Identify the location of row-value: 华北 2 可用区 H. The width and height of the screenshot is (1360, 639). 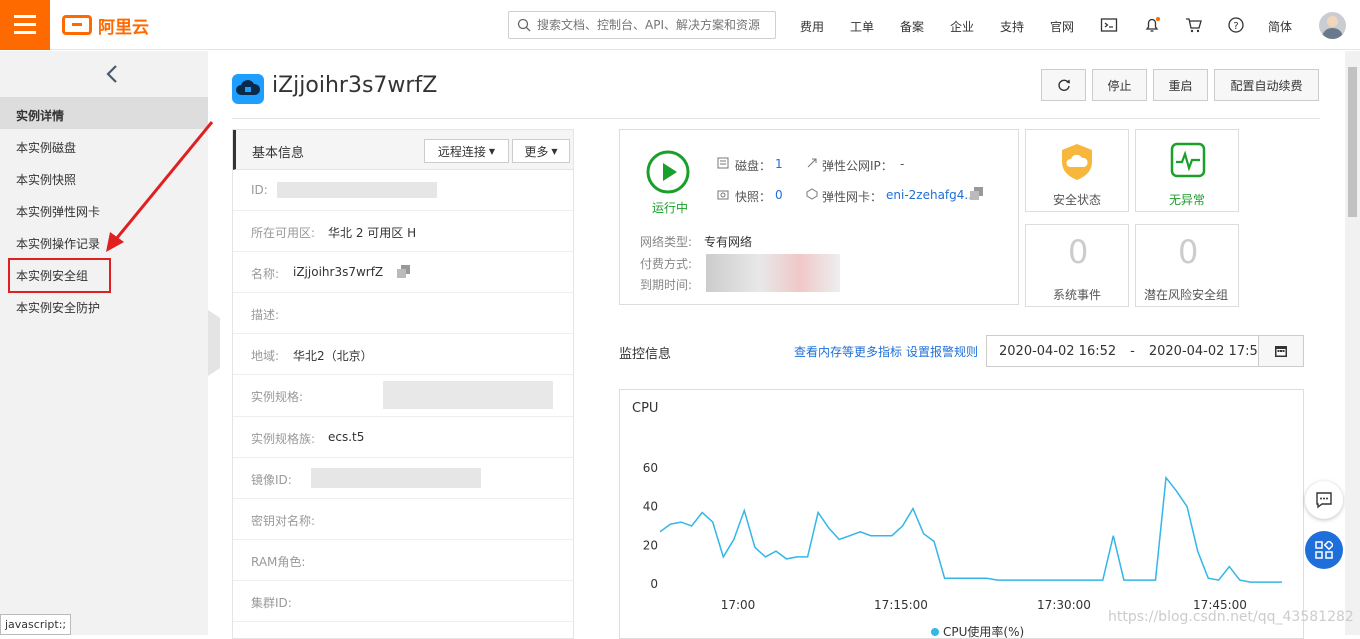
(372, 233).